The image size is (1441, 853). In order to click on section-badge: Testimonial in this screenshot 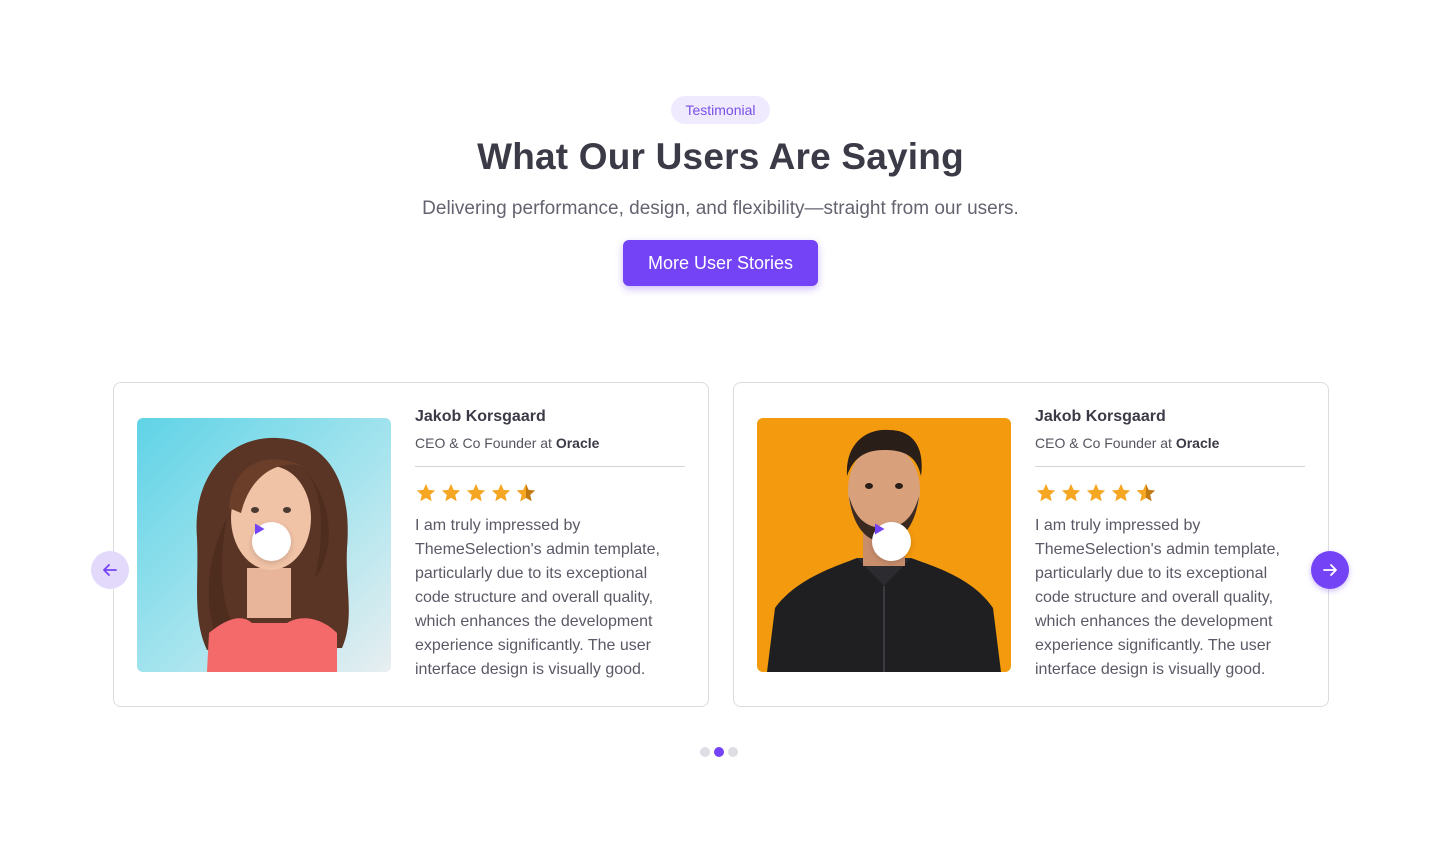, I will do `click(720, 110)`.